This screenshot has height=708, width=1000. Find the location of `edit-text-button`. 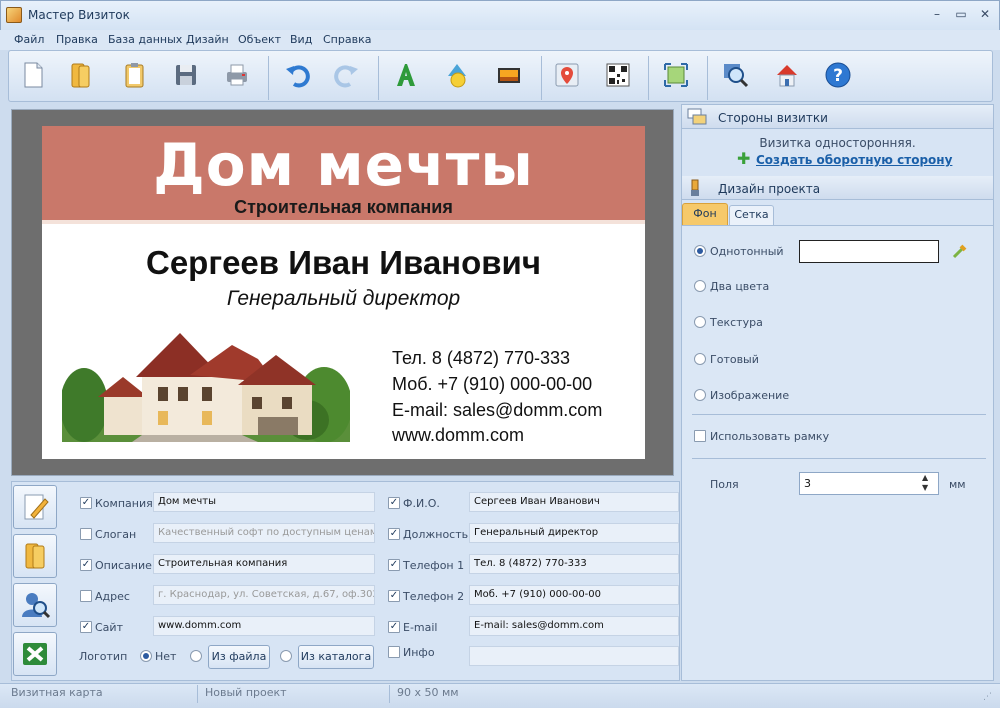

edit-text-button is located at coordinates (35, 507).